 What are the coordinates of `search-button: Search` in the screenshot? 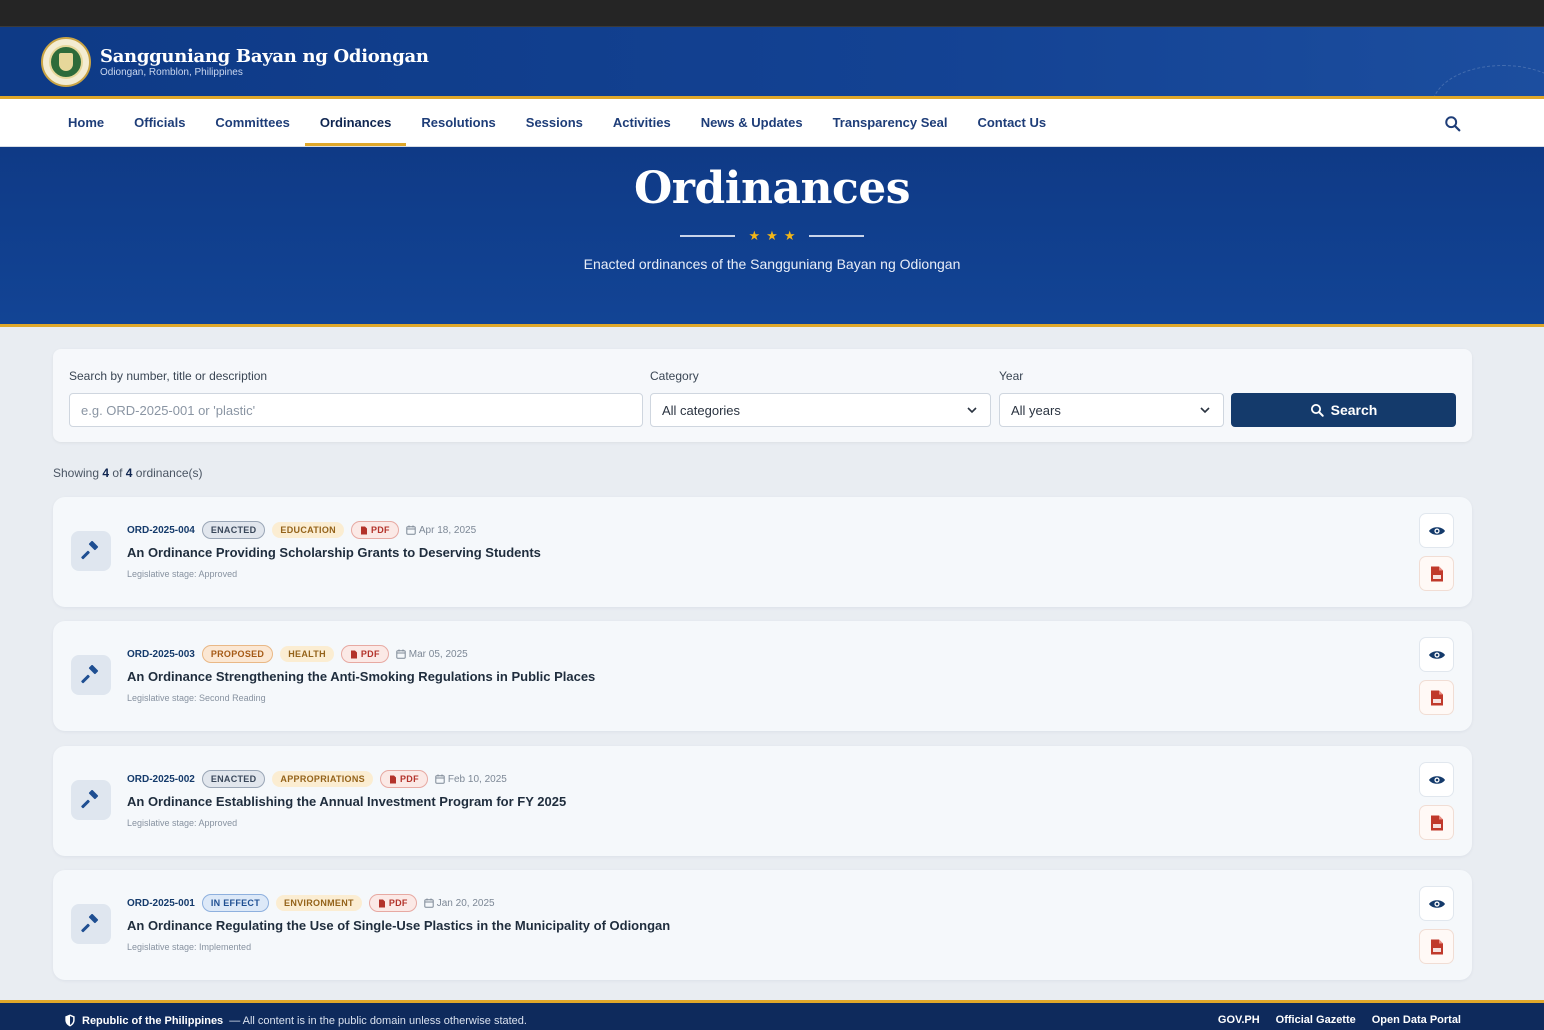 It's located at (1343, 410).